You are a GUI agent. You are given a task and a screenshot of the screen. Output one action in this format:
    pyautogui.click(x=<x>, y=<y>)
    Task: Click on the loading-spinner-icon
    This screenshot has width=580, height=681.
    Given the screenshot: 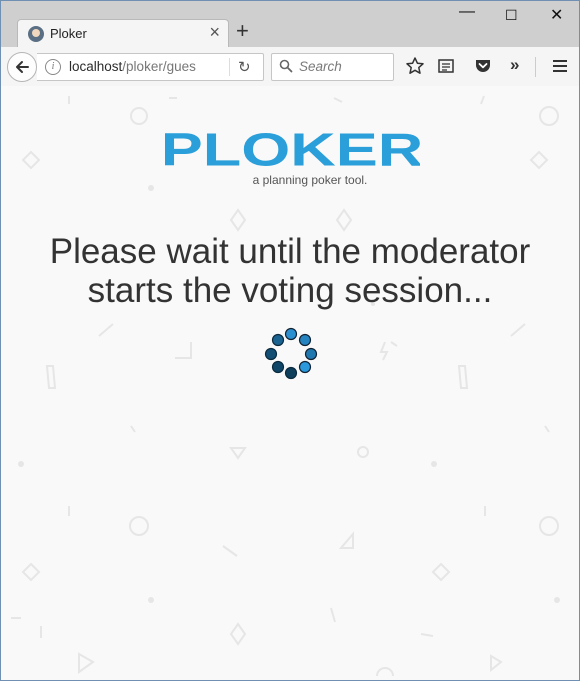 What is the action you would take?
    pyautogui.click(x=291, y=353)
    